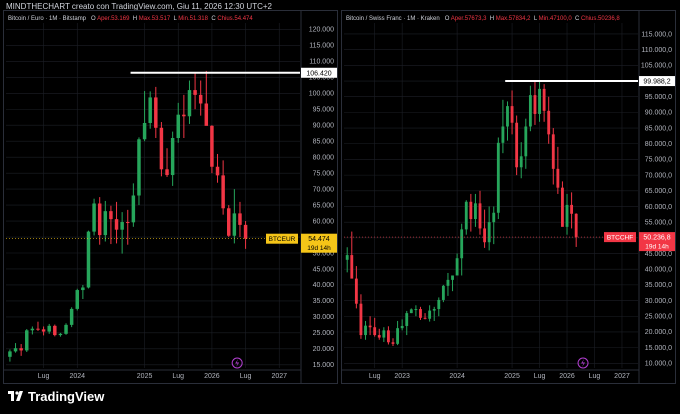 The image size is (680, 414). What do you see at coordinates (658, 128) in the screenshot?
I see `btcchf-y-tick-label: 85.000,0` at bounding box center [658, 128].